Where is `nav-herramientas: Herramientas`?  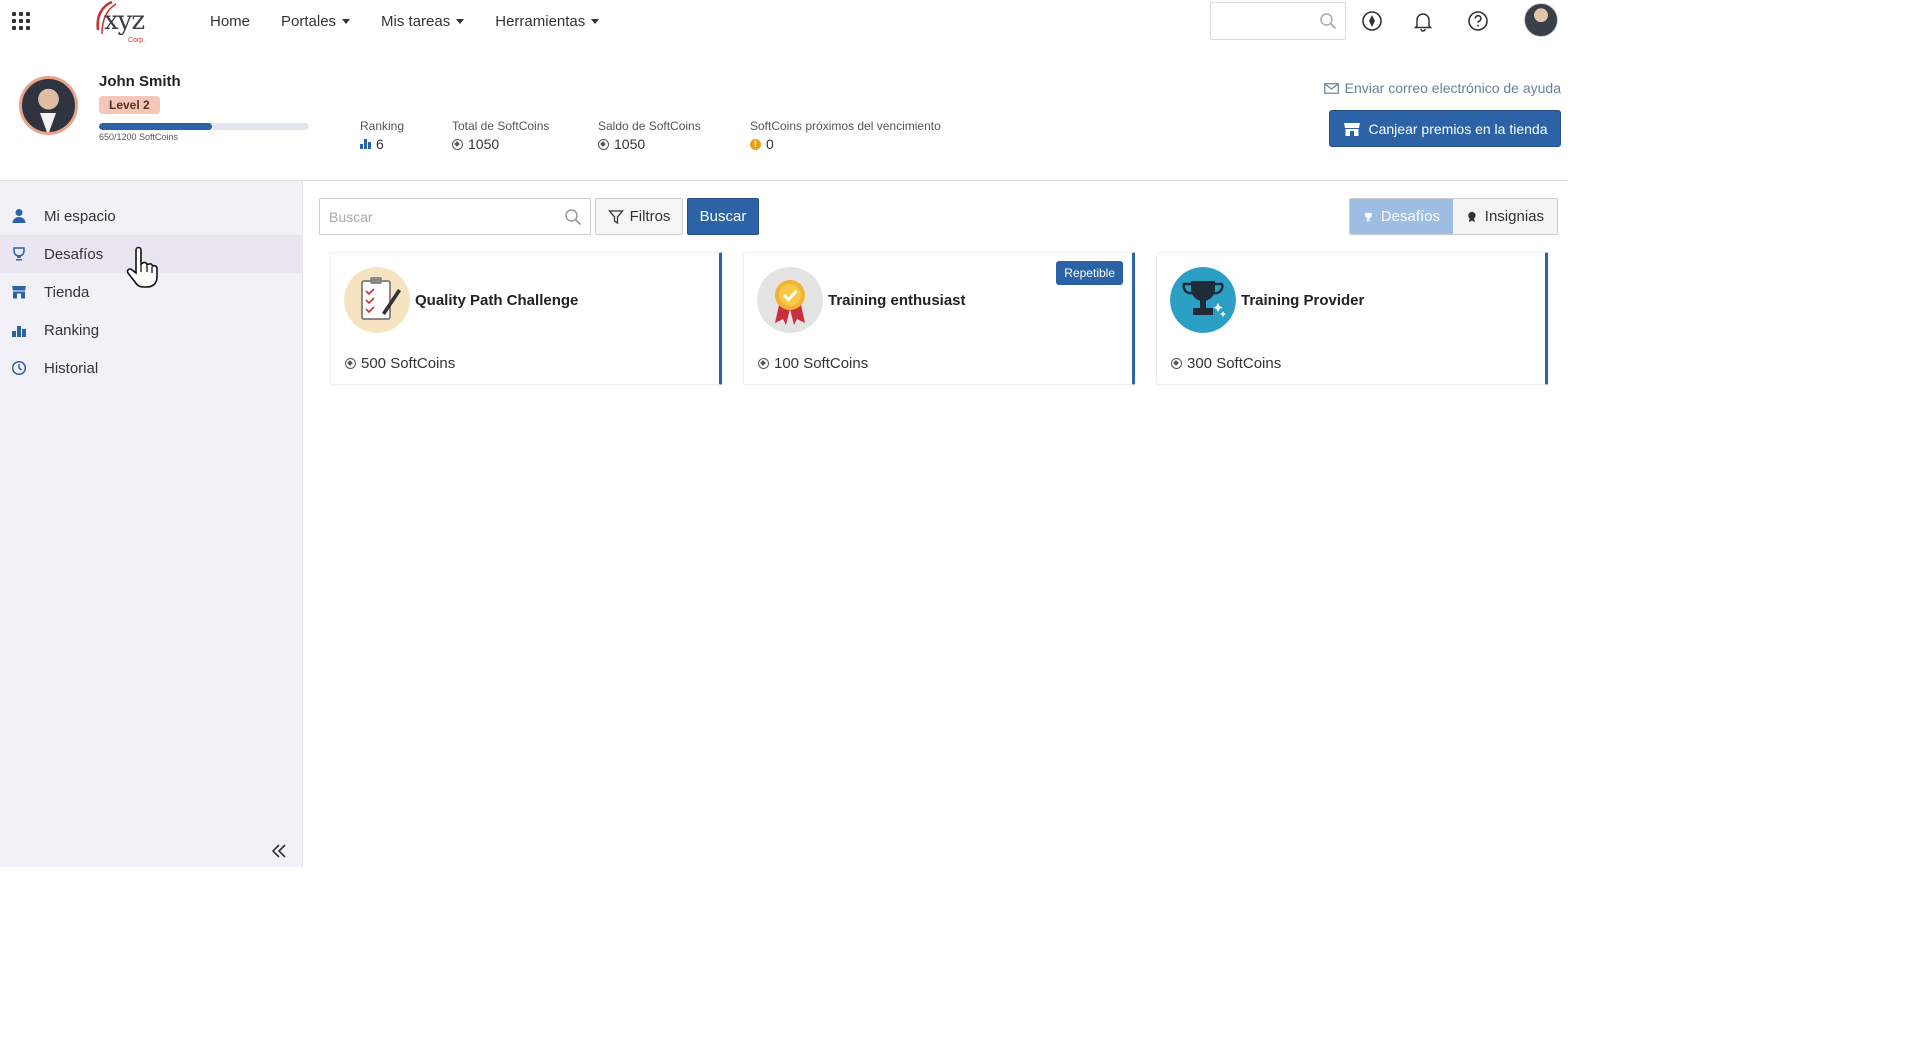
nav-herramientas: Herramientas is located at coordinates (547, 21).